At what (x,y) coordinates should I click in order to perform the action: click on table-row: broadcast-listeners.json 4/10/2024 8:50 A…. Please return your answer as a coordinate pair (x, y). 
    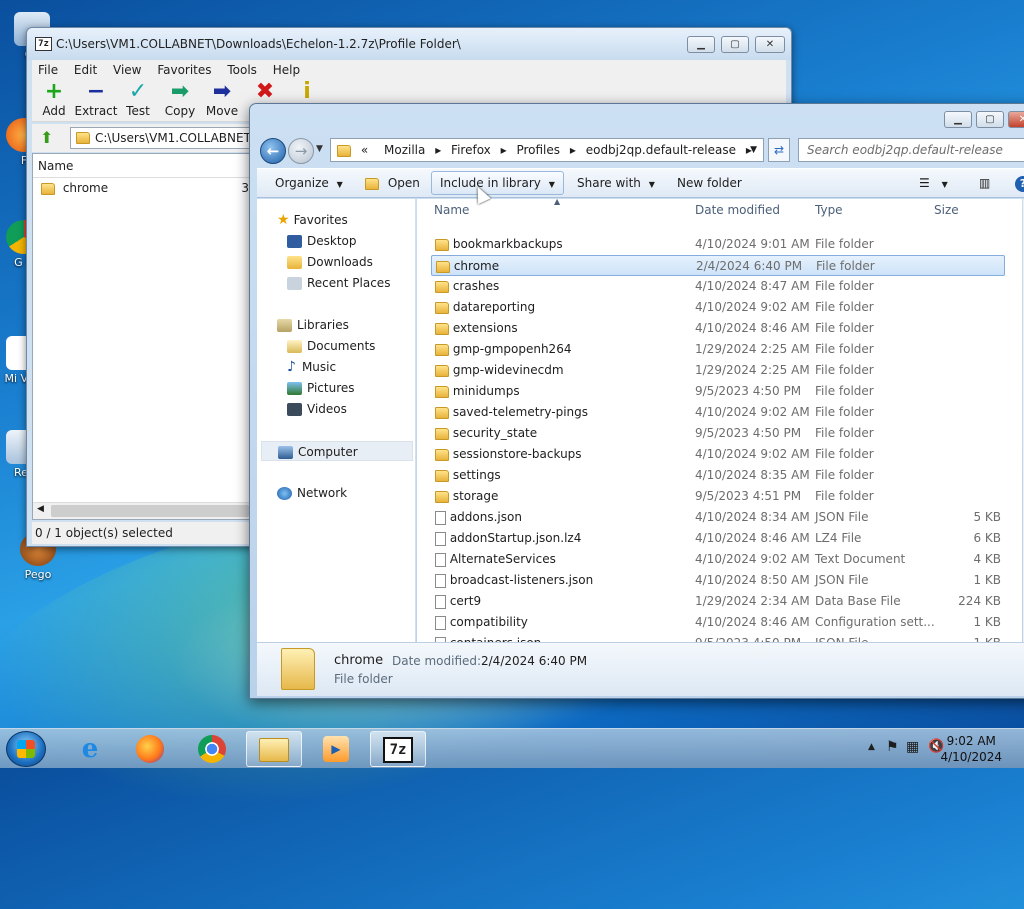
    Looking at the image, I should click on (718, 580).